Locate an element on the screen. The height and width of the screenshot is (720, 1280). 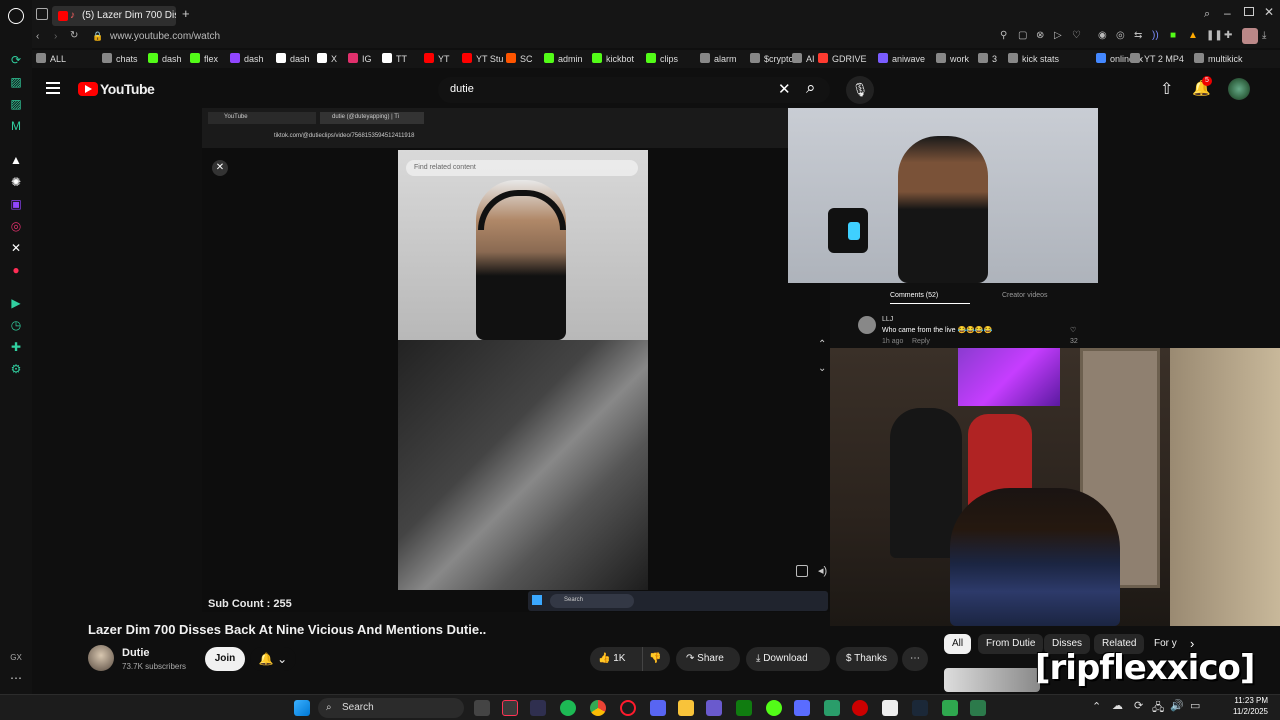
upload-icon: ⇧ is located at coordinates (1166, 89).